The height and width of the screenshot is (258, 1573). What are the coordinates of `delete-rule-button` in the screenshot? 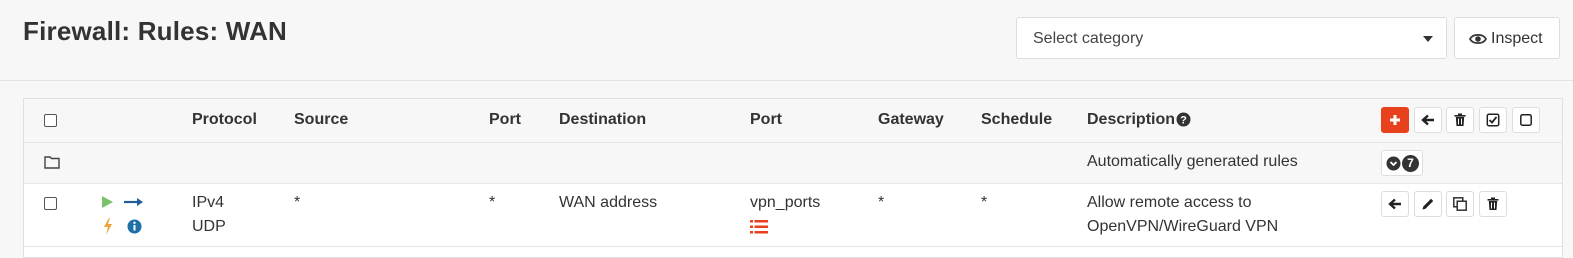 It's located at (1493, 204).